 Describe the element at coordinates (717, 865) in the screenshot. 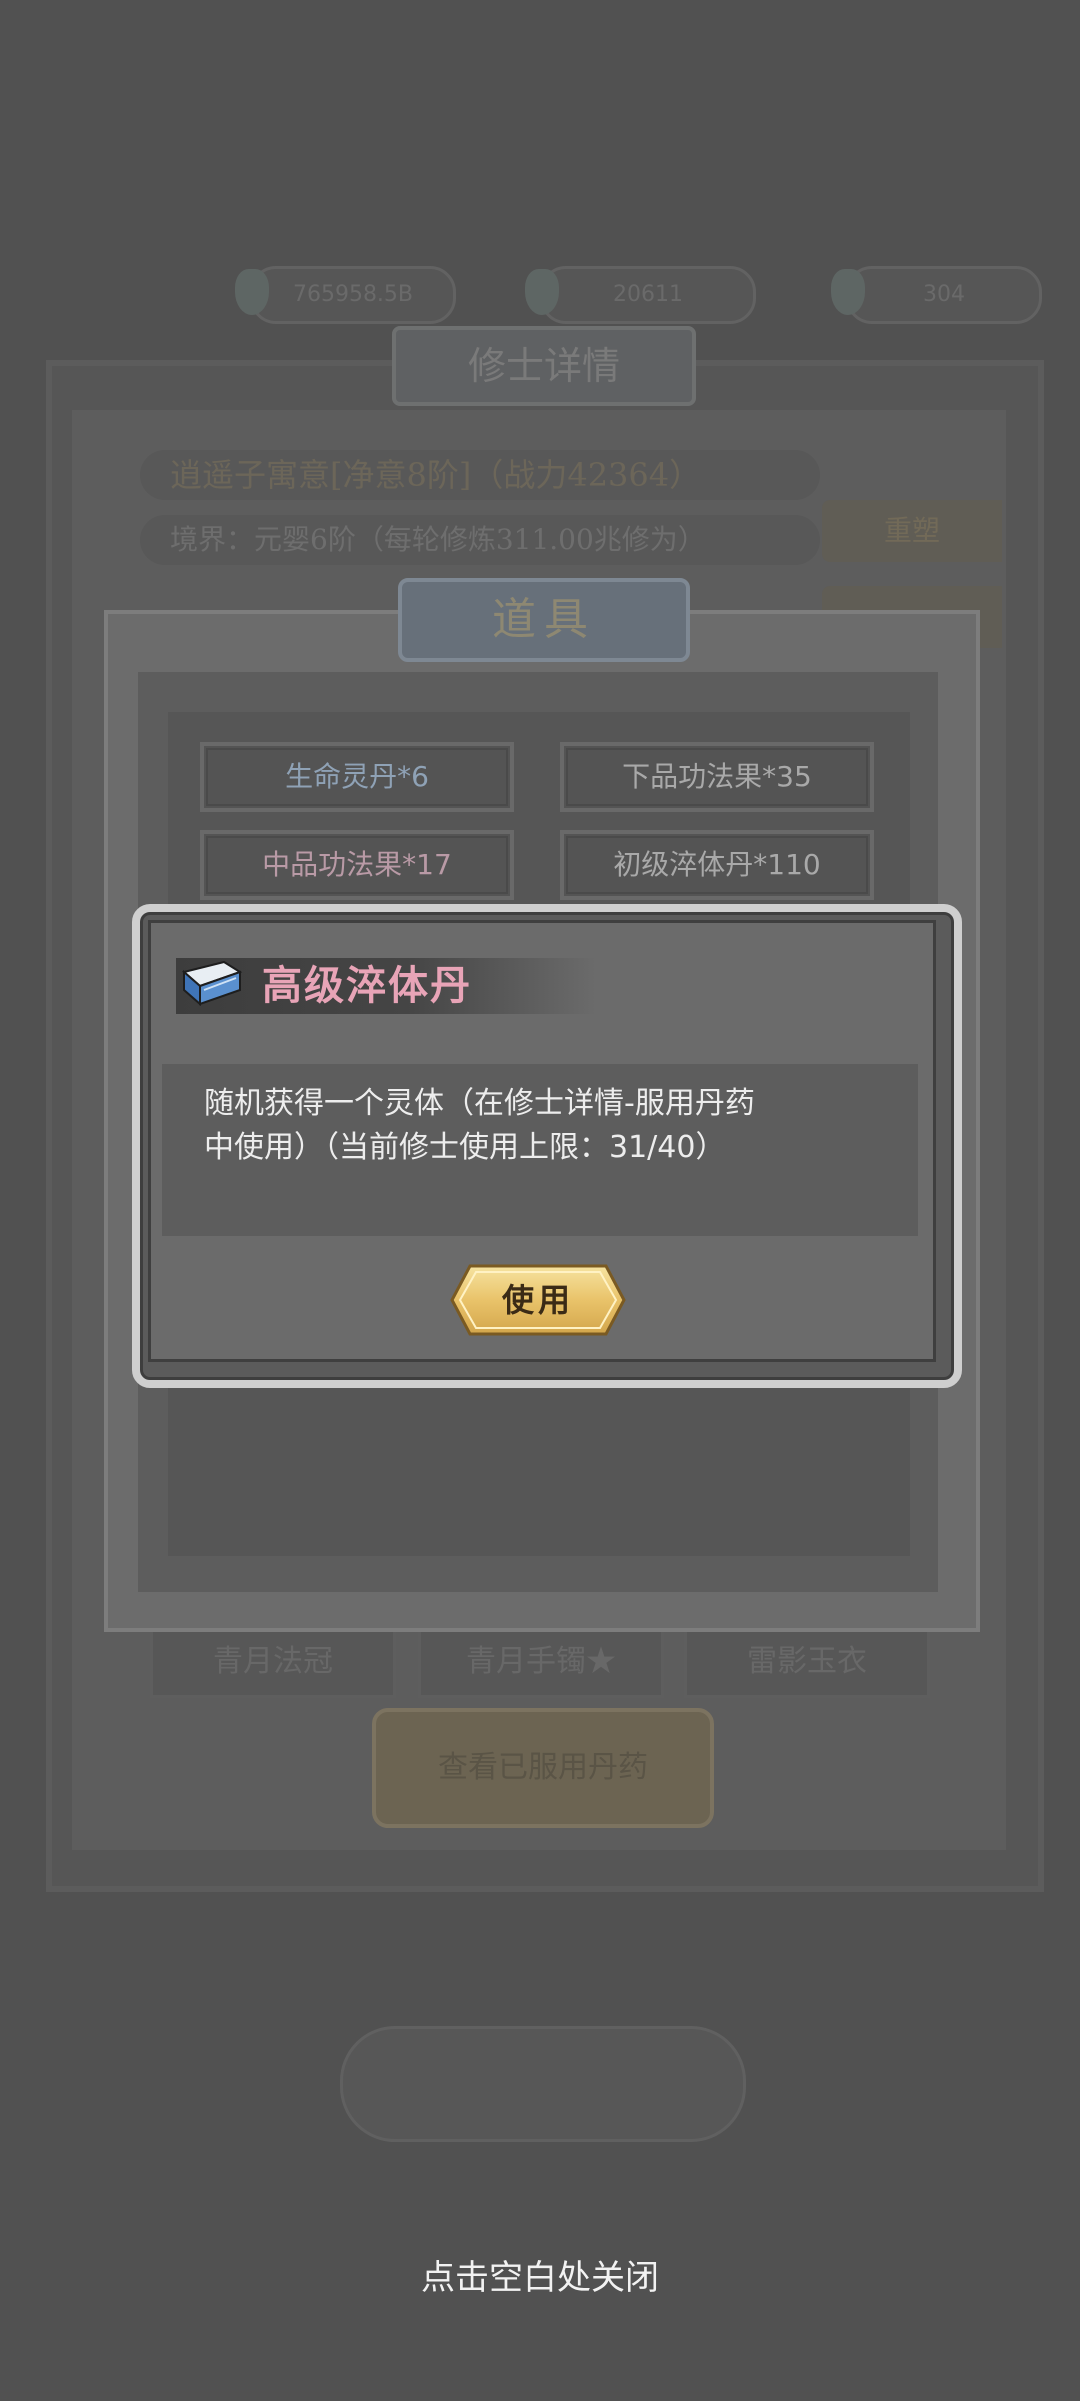

I see `item-basic-body-pill: 初级淬体丹*110` at that location.